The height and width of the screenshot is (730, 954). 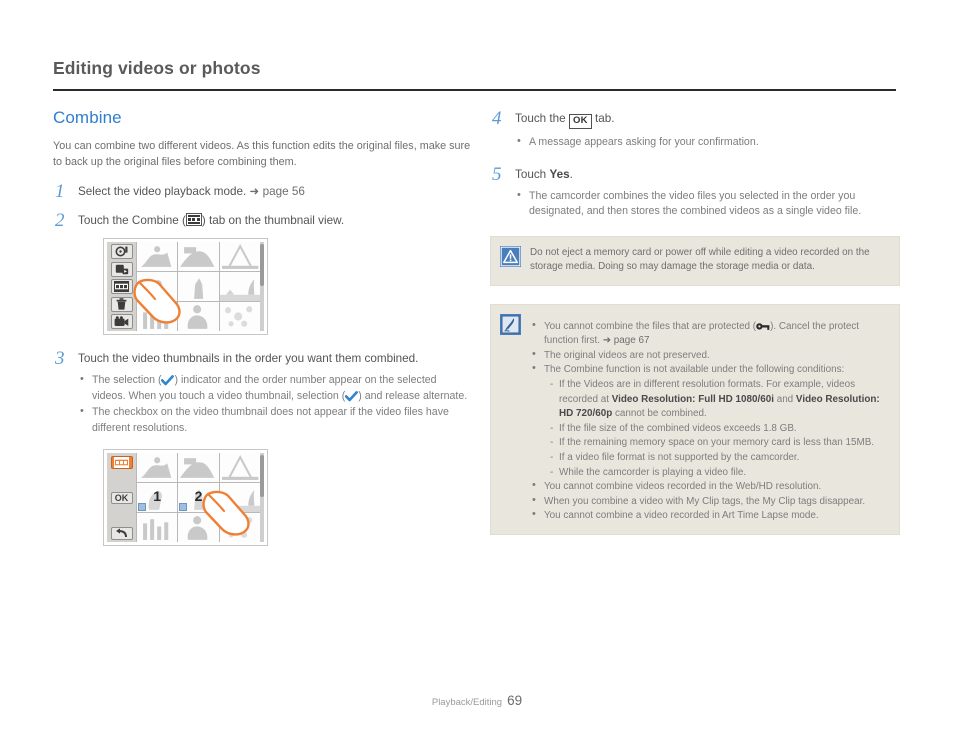 What do you see at coordinates (157, 68) in the screenshot?
I see `page-title: Editing videos or photos` at bounding box center [157, 68].